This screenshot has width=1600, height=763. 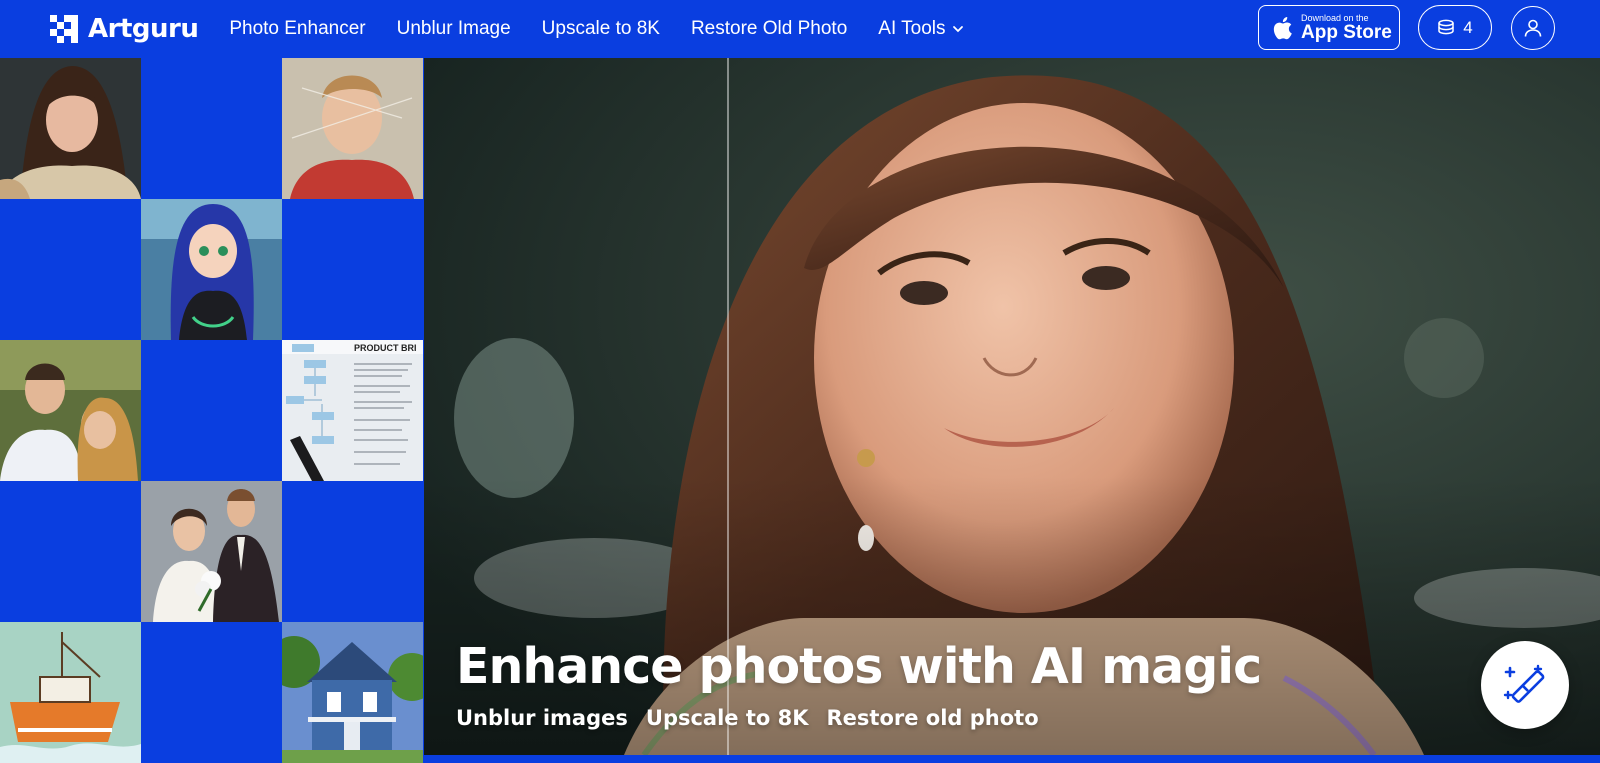 I want to click on magic-wand-button, so click(x=1525, y=685).